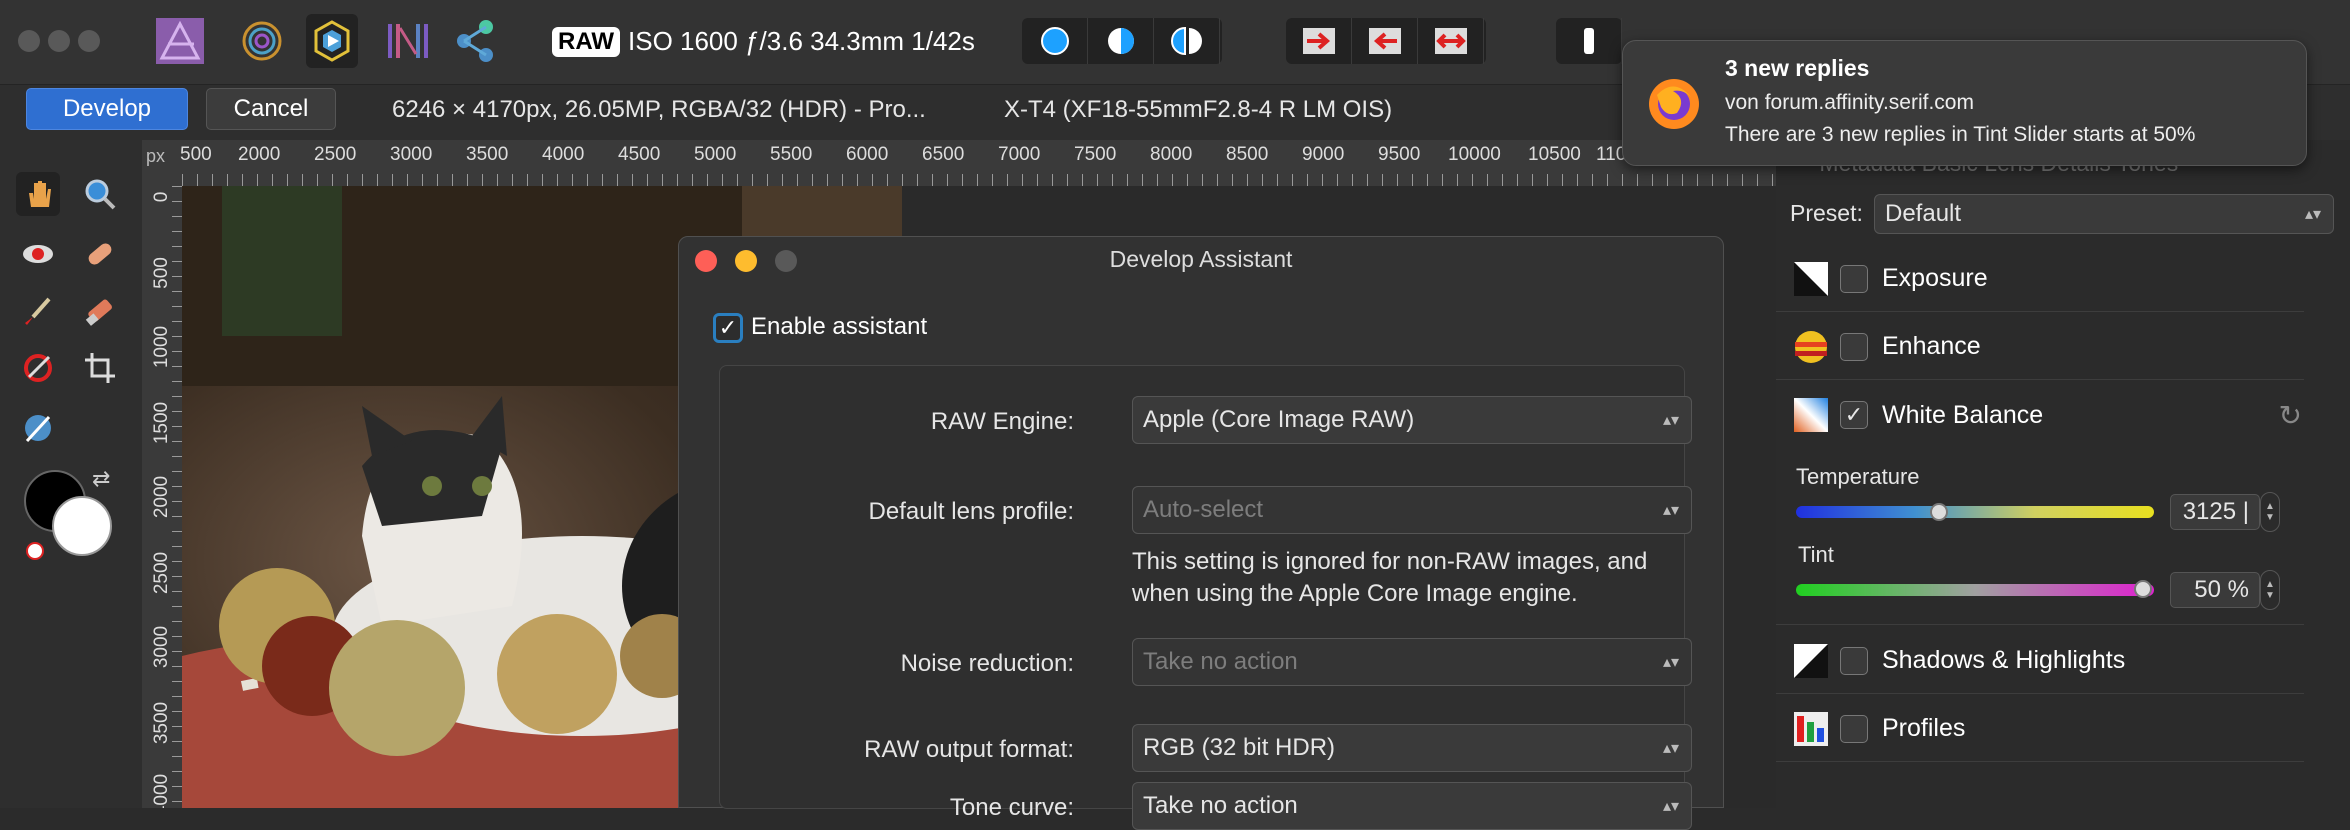 The height and width of the screenshot is (830, 2350). I want to click on ruler-tick: 500, so click(196, 154).